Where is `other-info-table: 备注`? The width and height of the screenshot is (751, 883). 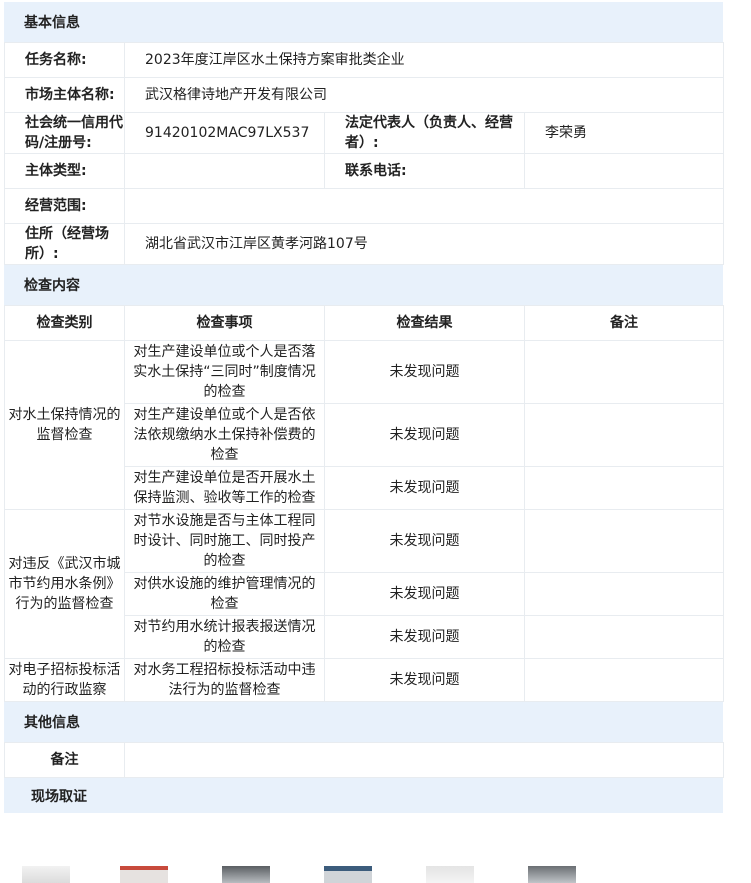
other-info-table: 备注 is located at coordinates (364, 760).